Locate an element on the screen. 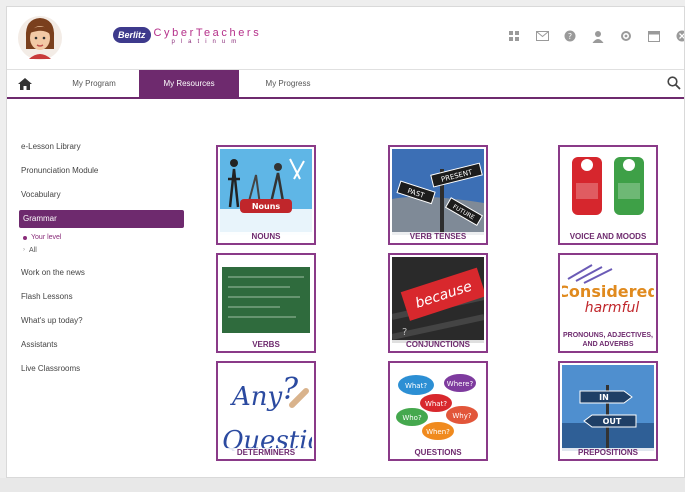 This screenshot has height=492, width=685. header: Berlitz CyberTeachers platinum ? is located at coordinates (345, 38).